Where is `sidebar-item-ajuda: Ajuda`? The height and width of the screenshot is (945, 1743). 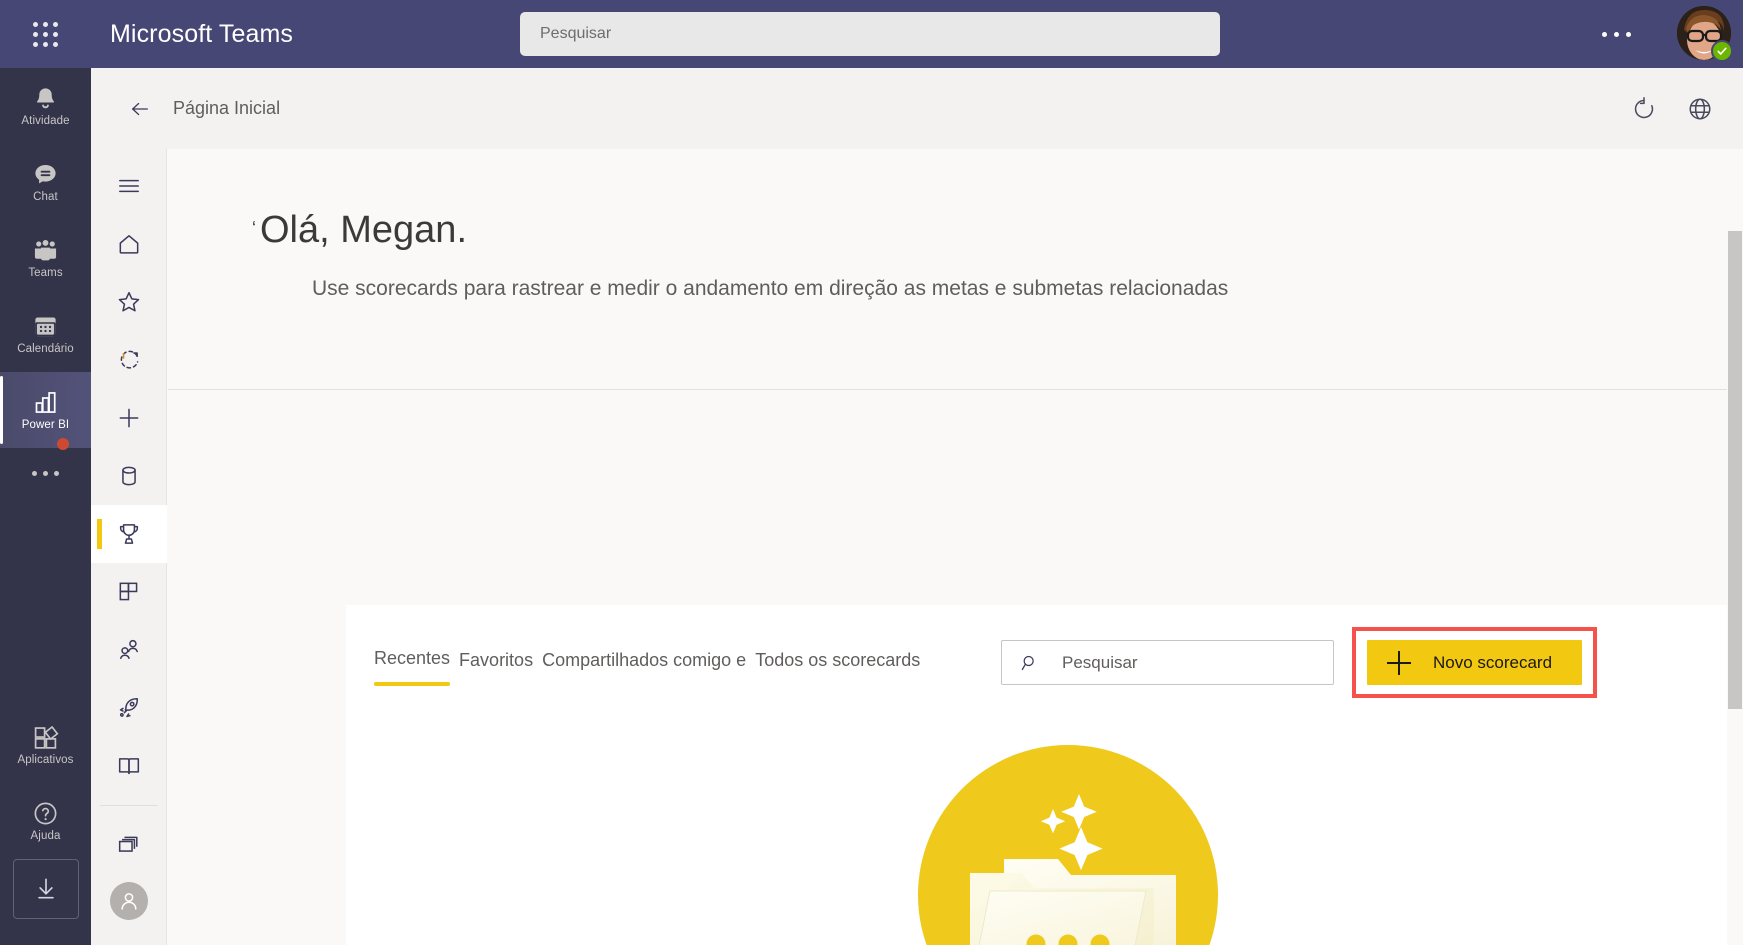 sidebar-item-ajuda: Ajuda is located at coordinates (45, 821).